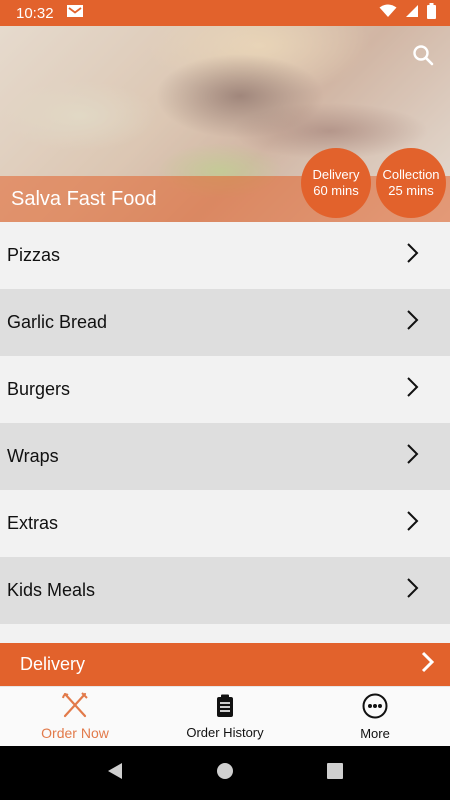  What do you see at coordinates (75, 13) in the screenshot?
I see `mail-icon` at bounding box center [75, 13].